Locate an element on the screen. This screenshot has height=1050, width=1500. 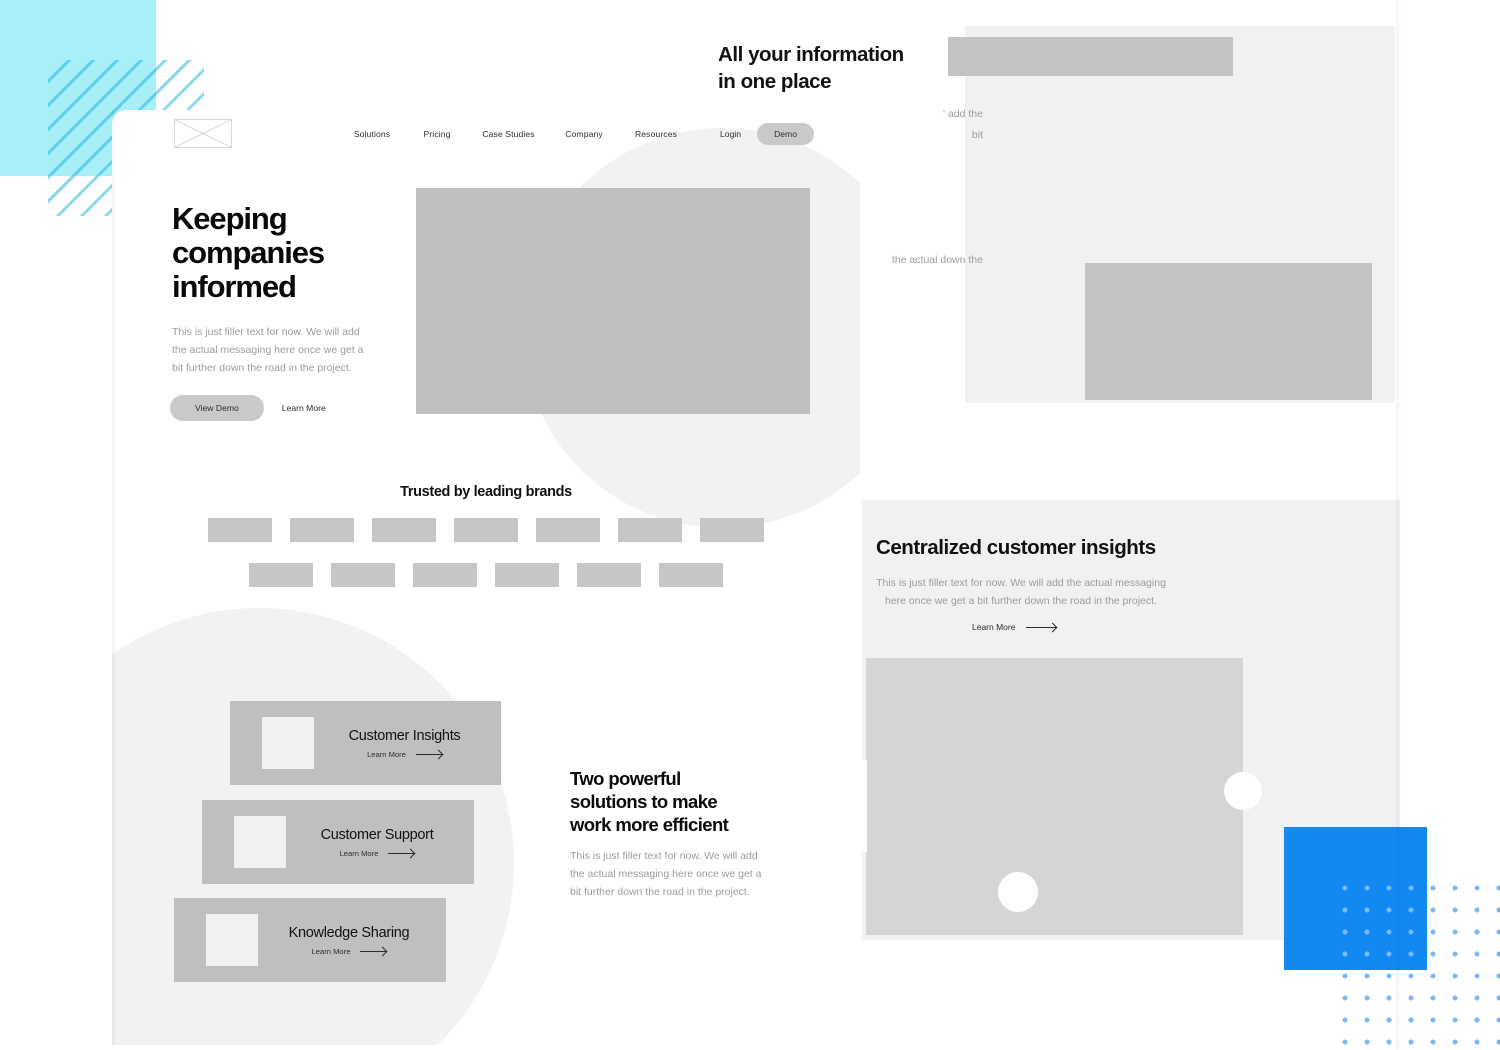
logo-placeholder-icon is located at coordinates (203, 133).